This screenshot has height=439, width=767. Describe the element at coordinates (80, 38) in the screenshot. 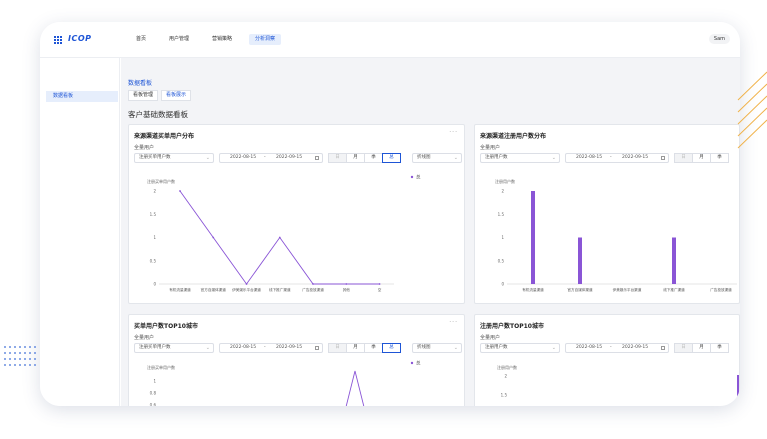

I see `app-logo: ICOP` at that location.